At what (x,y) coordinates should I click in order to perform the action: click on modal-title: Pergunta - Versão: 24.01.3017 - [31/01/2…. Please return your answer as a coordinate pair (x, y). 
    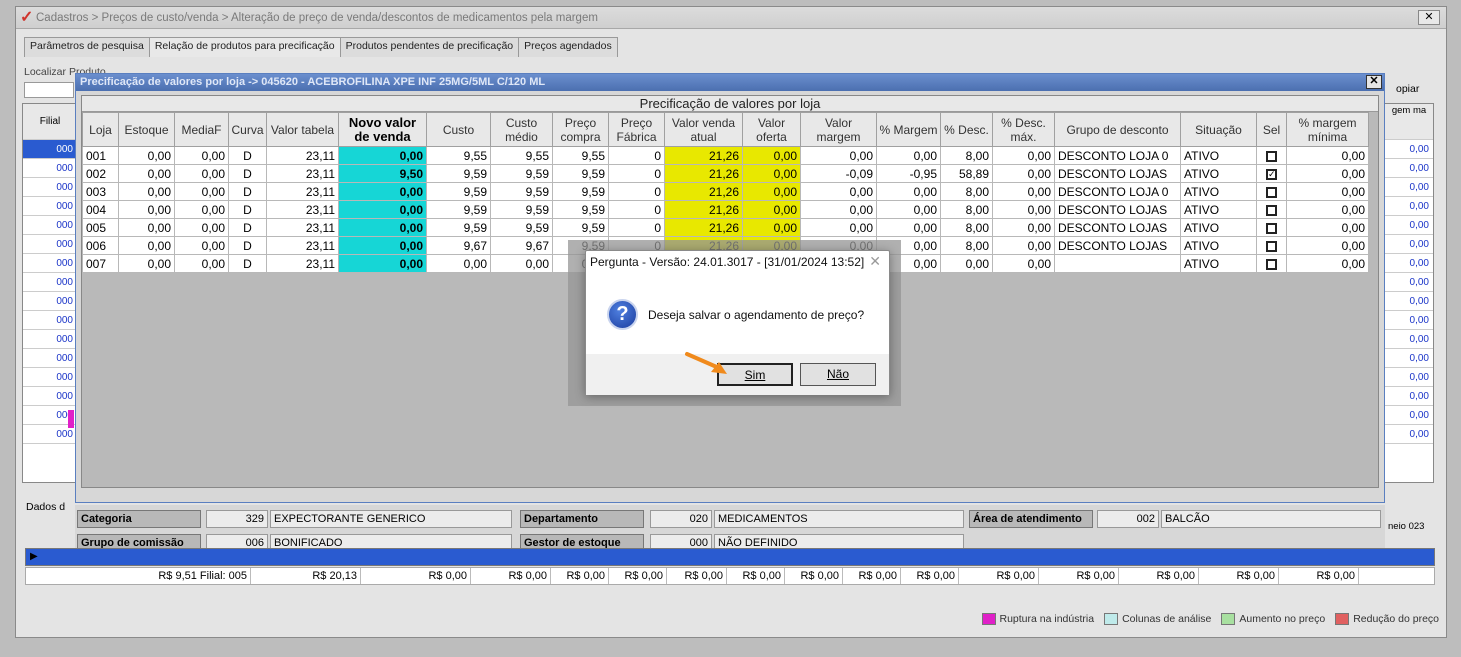
    Looking at the image, I should click on (727, 262).